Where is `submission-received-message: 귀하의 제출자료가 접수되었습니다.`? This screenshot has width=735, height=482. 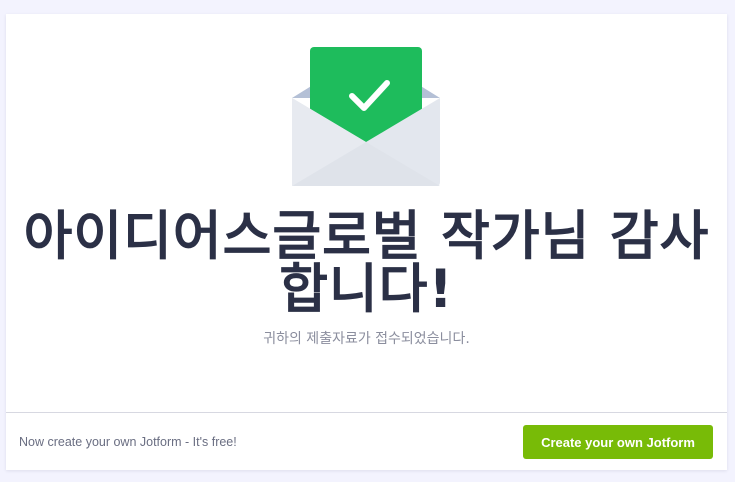
submission-received-message: 귀하의 제출자료가 접수되었습니다. is located at coordinates (366, 339).